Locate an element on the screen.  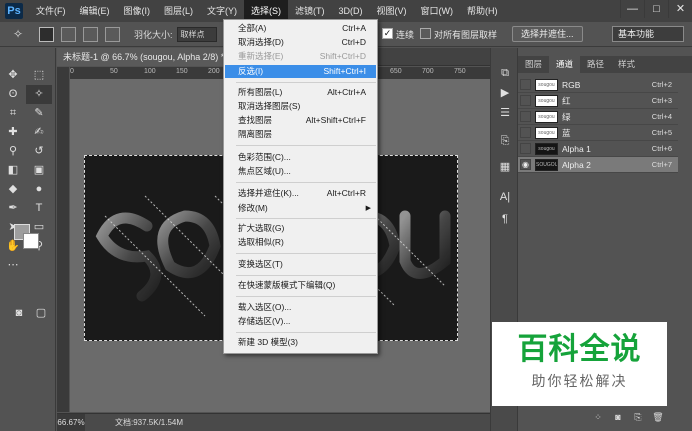
channel-name: Alpha 2 is located at coordinates (576, 165).